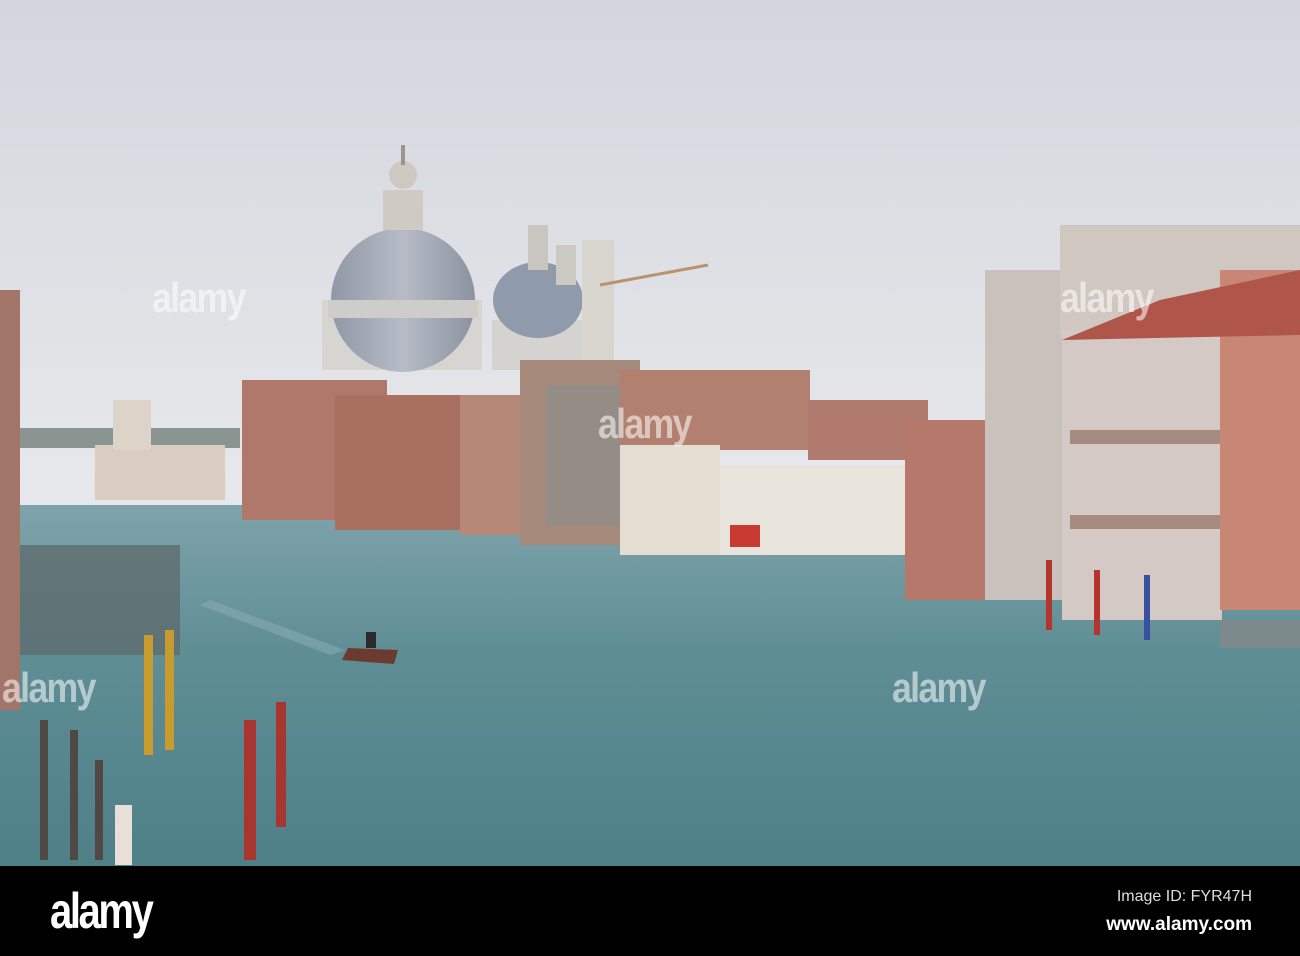 This screenshot has height=956, width=1300. I want to click on customs-house, so click(160, 472).